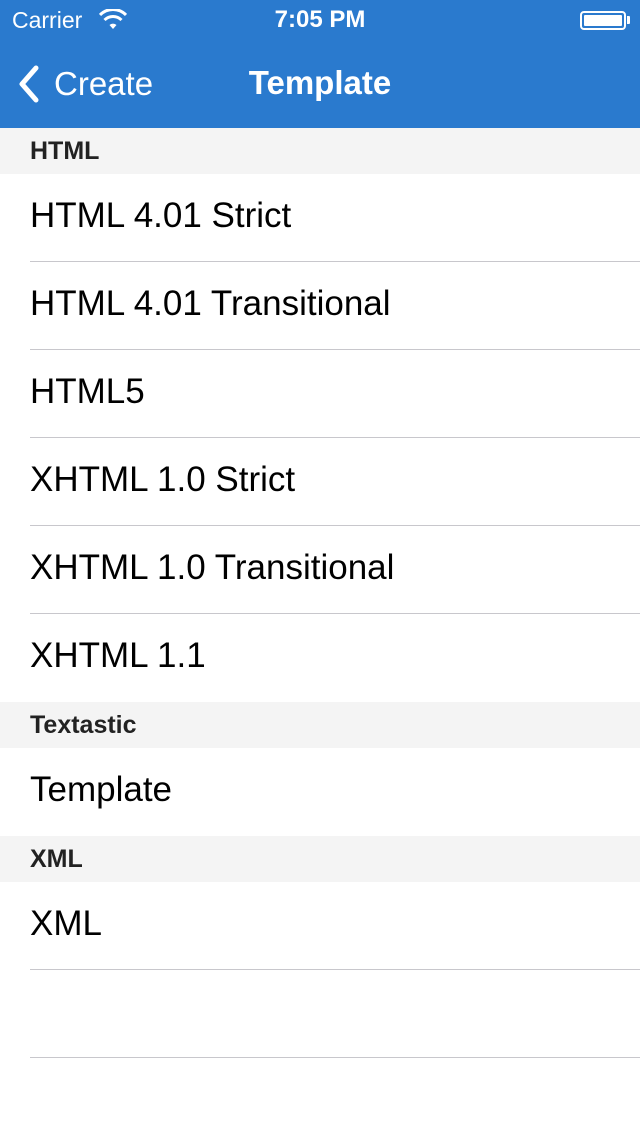  I want to click on list-item: HTML 4.01 Transitional, so click(320, 306).